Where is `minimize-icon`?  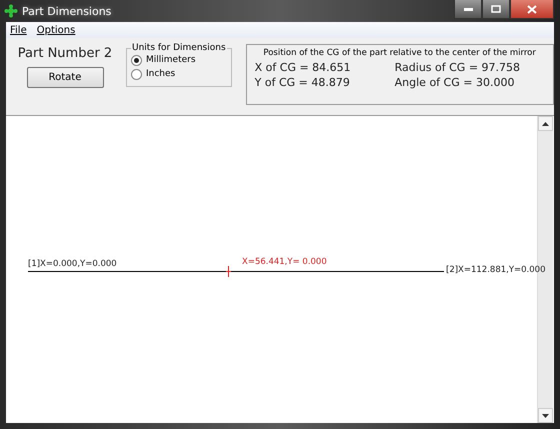
minimize-icon is located at coordinates (468, 9).